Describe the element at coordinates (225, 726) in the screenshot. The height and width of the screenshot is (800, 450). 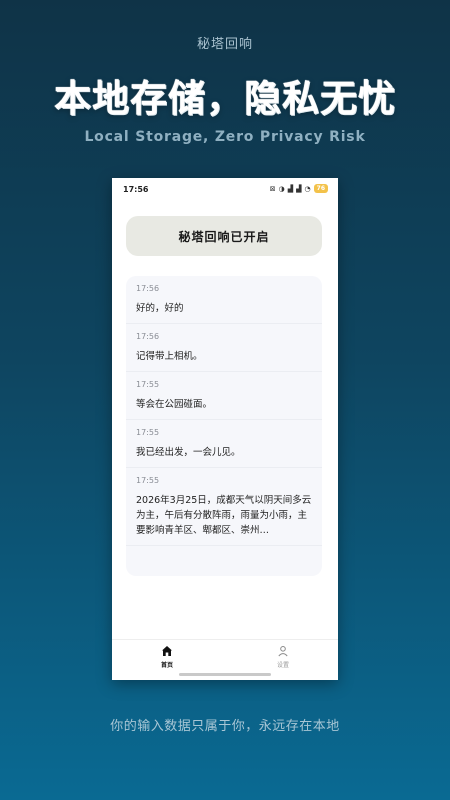
I see `footer-caption: 你的输入数据只属于你，永远存在本地` at that location.